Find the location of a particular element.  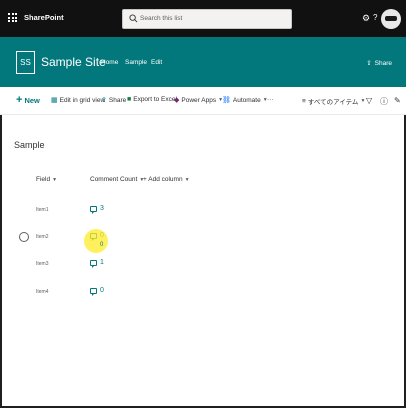

table-row: Item3 1 is located at coordinates (200, 268).